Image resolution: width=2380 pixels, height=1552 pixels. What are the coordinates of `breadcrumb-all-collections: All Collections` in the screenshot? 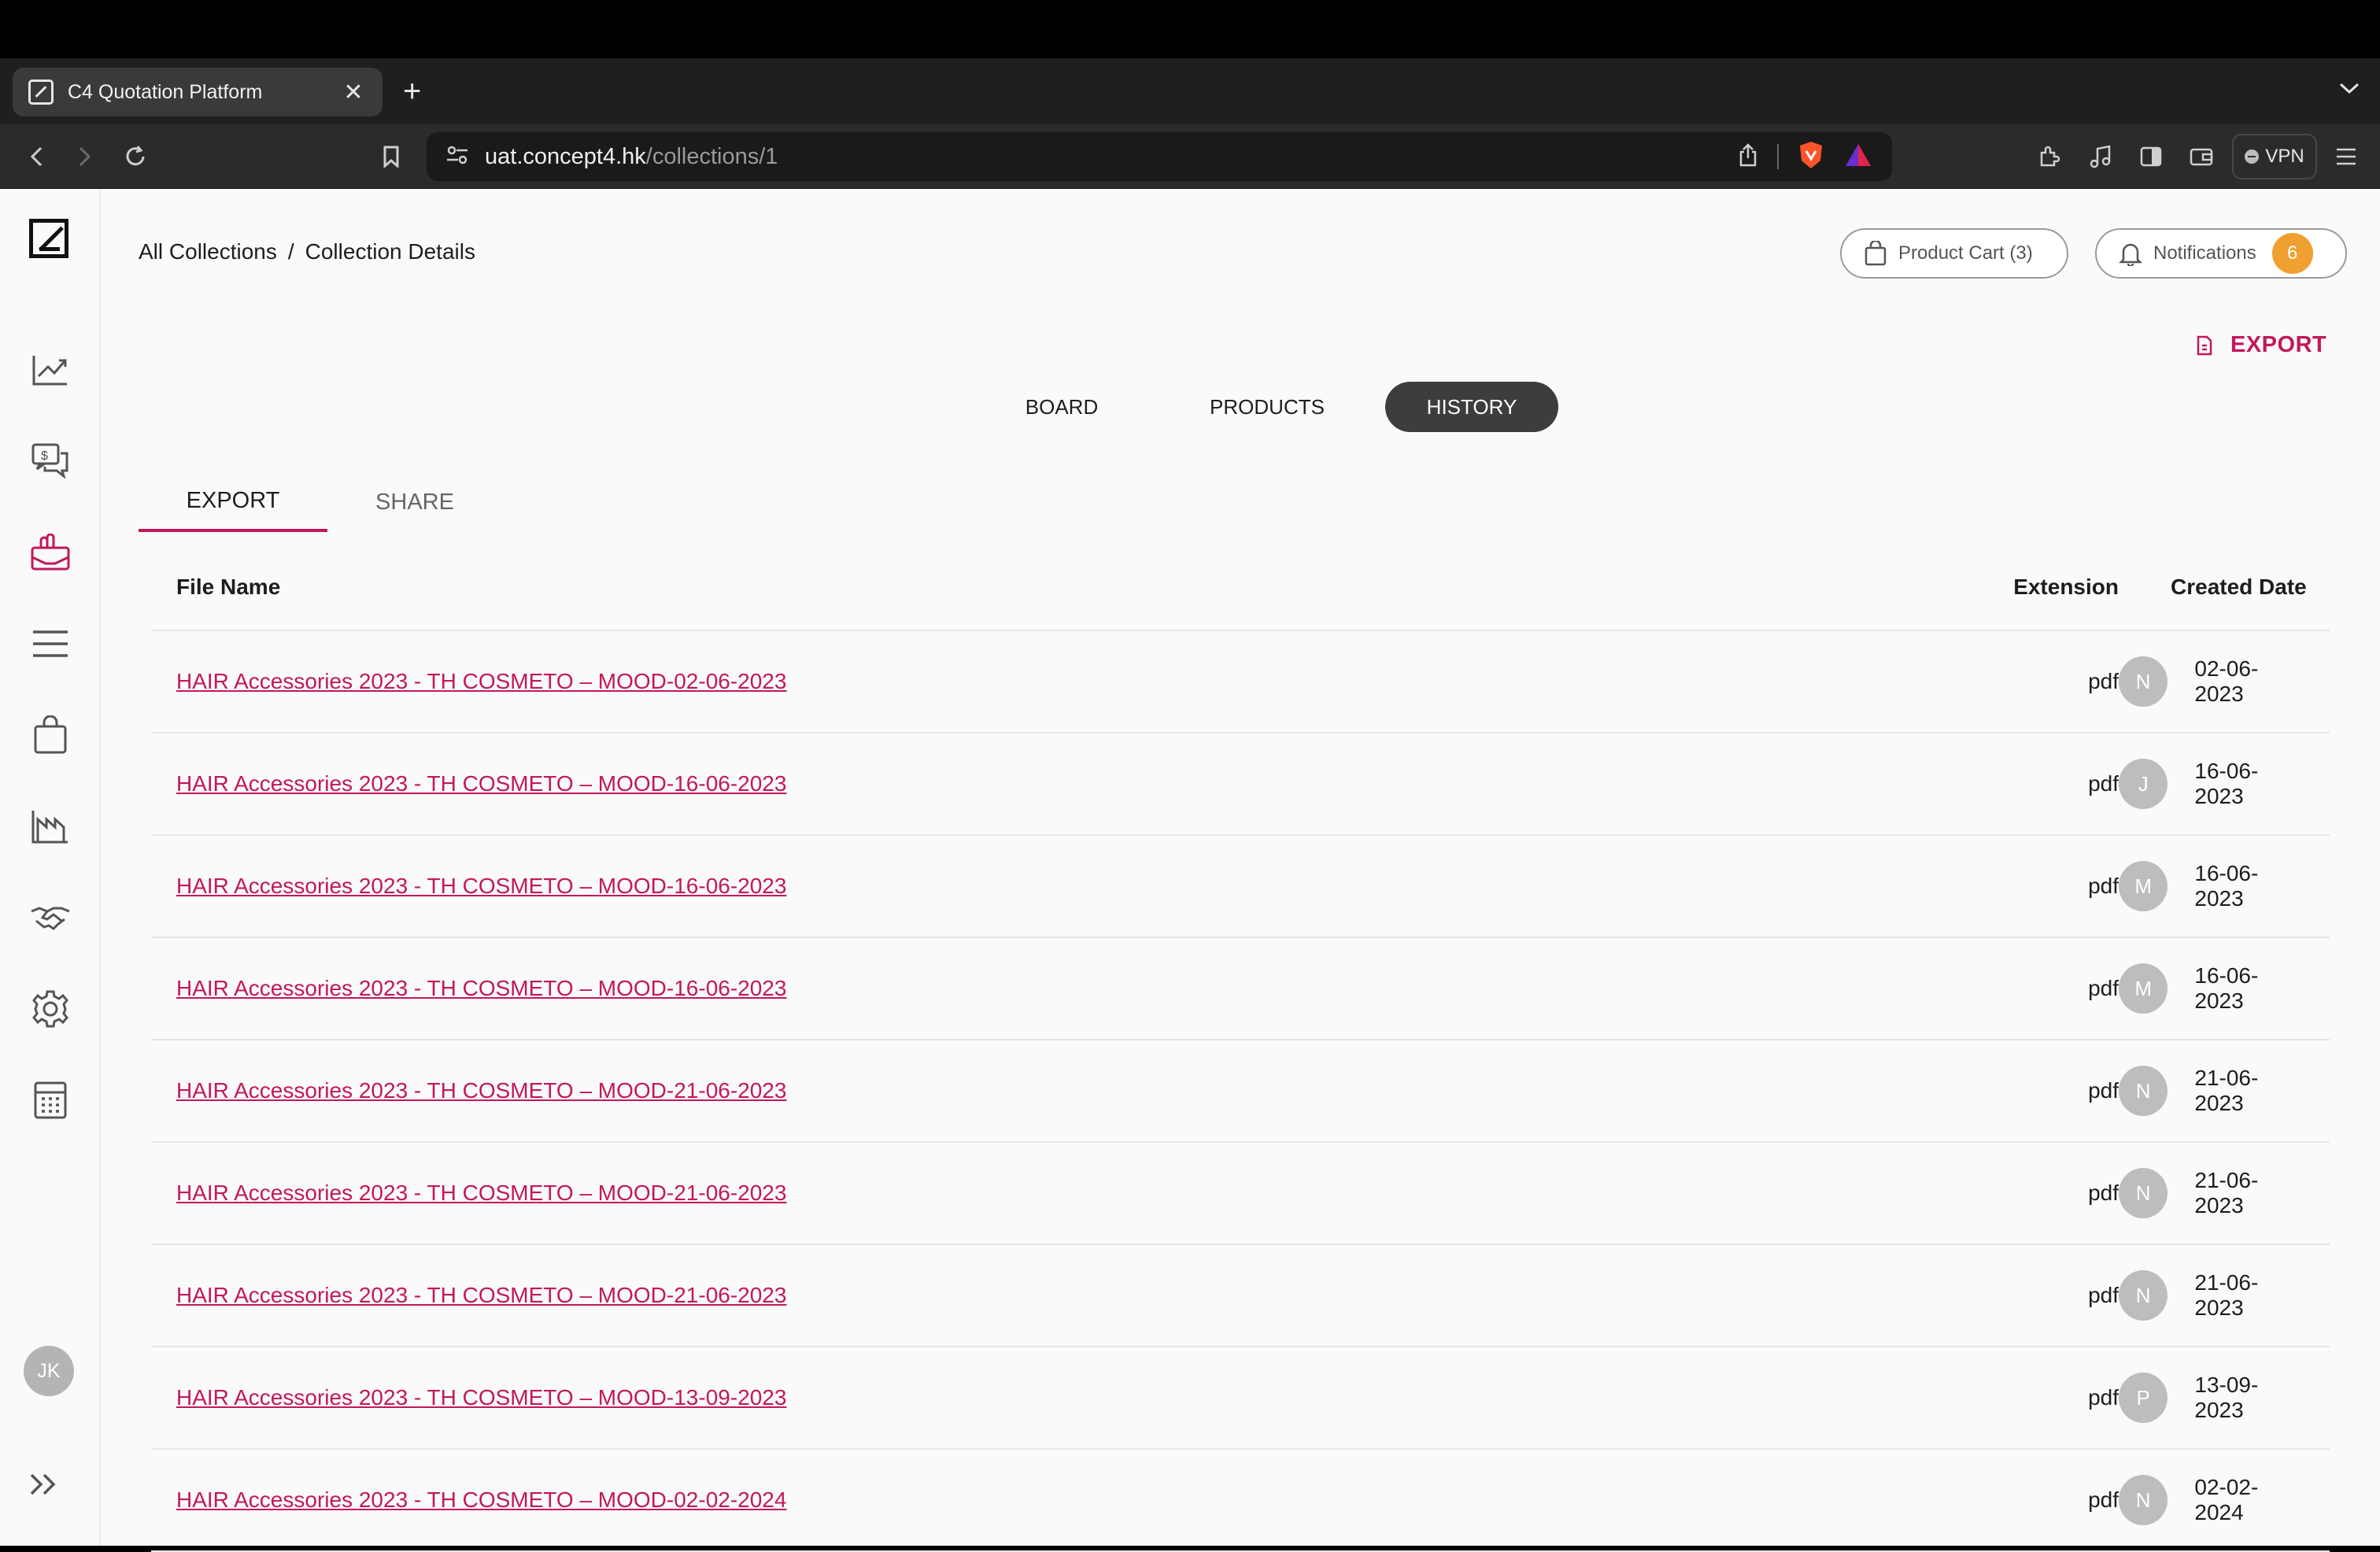 It's located at (208, 252).